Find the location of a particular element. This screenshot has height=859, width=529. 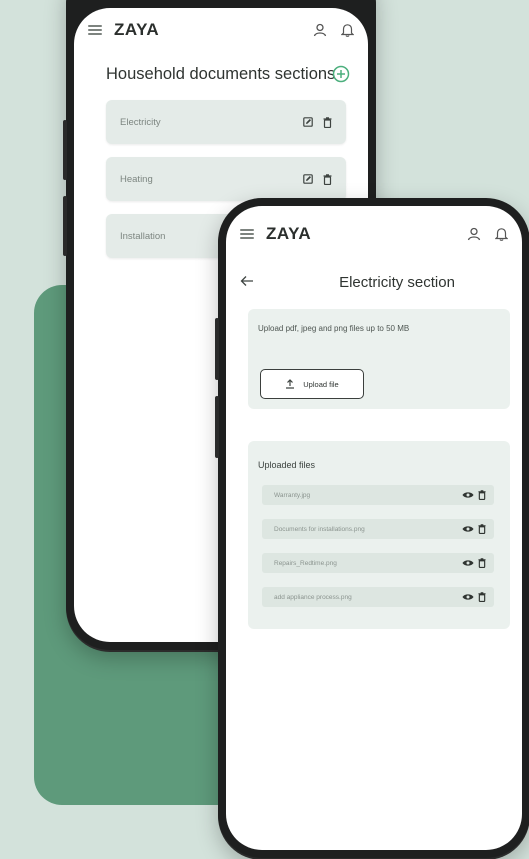

page-title: Electricity section is located at coordinates (397, 282).